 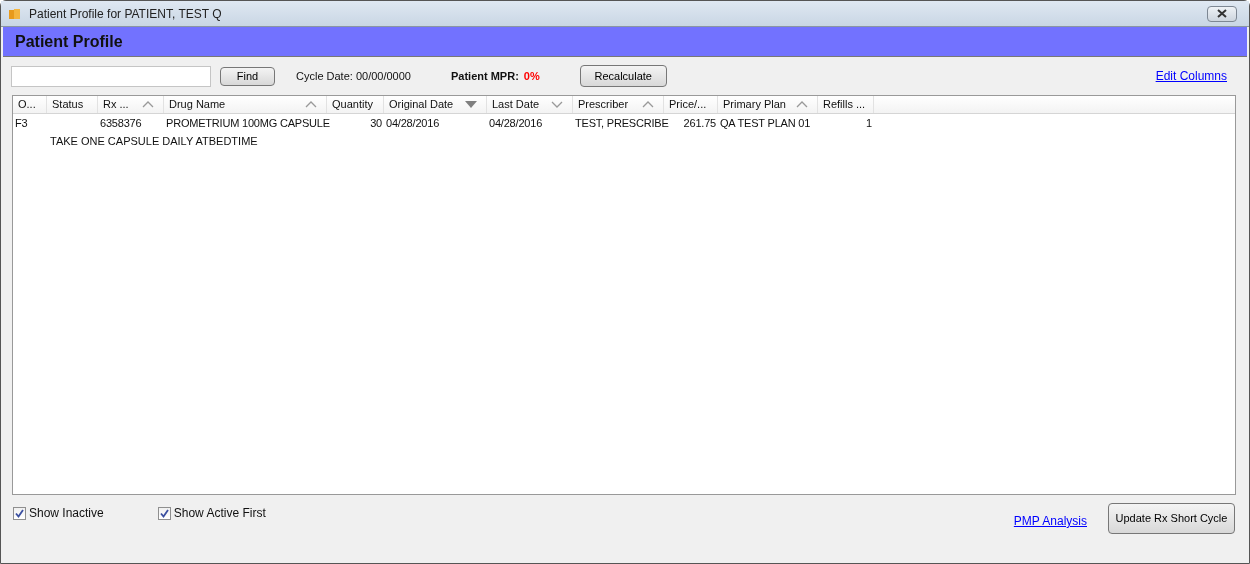 What do you see at coordinates (1191, 76) in the screenshot?
I see `edit-columns-link: Edit Columns` at bounding box center [1191, 76].